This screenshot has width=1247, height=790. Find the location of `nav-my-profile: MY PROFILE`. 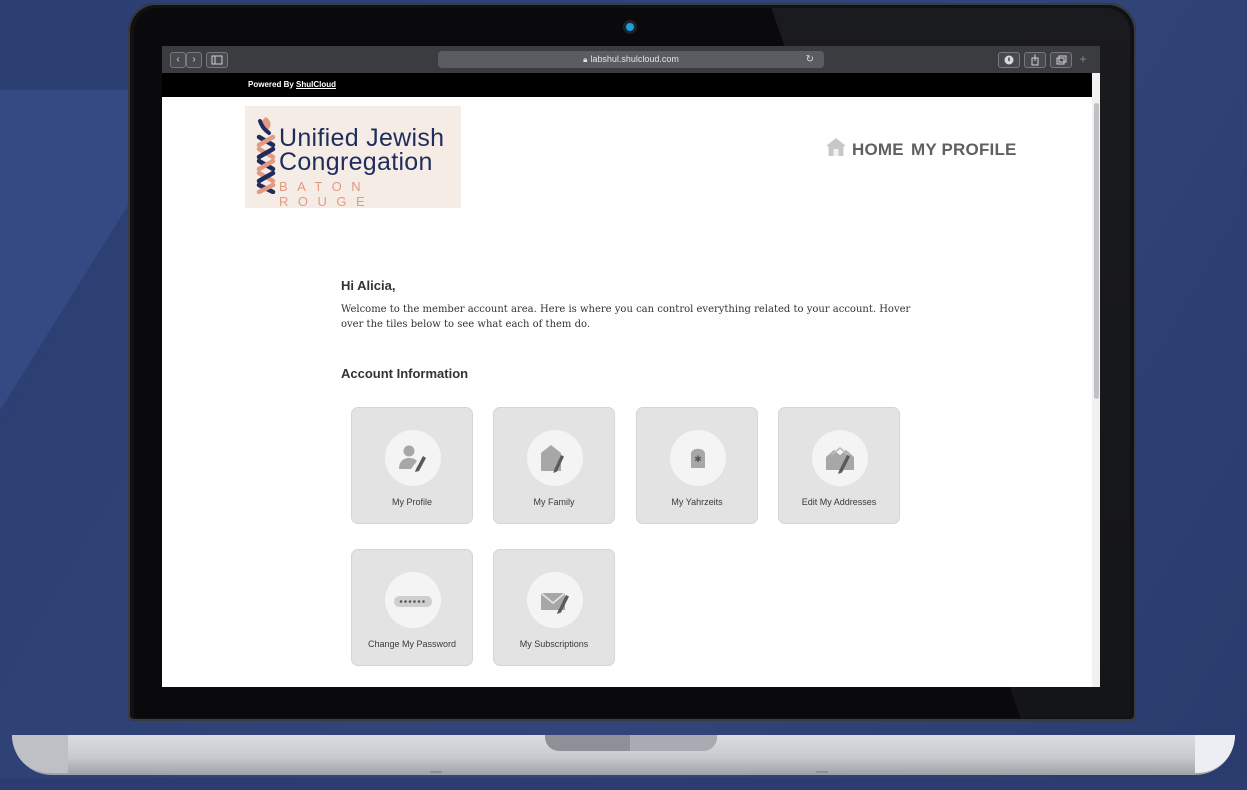

nav-my-profile: MY PROFILE is located at coordinates (964, 150).